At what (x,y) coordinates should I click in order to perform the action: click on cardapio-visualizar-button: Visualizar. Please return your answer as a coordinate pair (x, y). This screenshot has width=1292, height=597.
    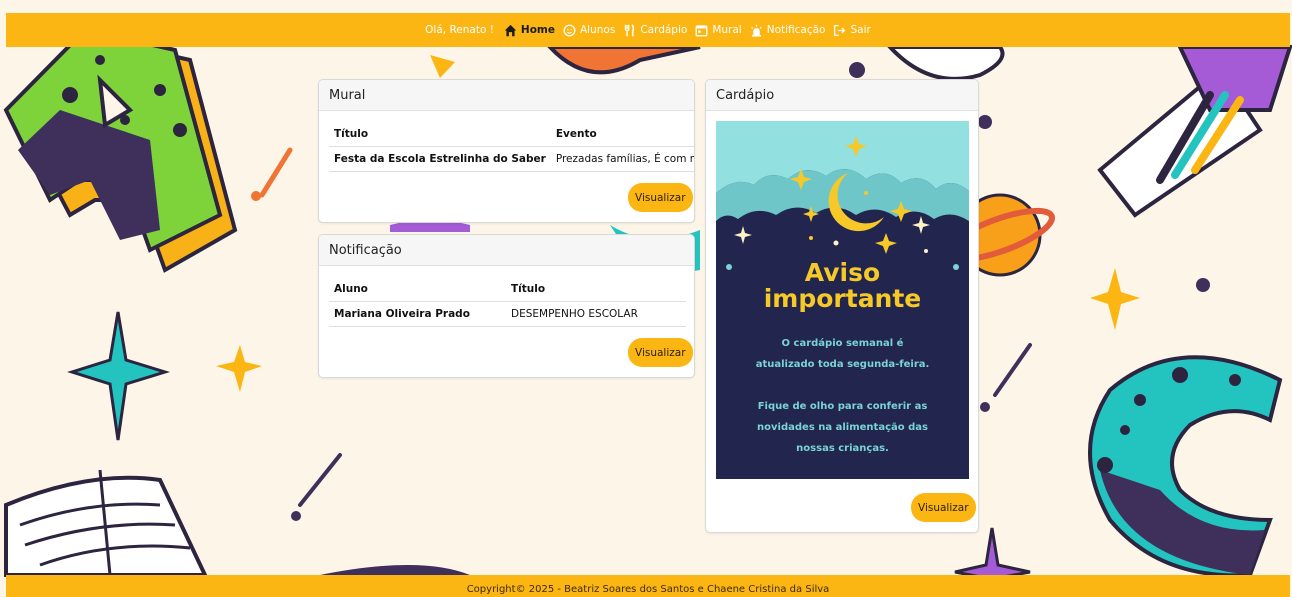
    Looking at the image, I should click on (943, 507).